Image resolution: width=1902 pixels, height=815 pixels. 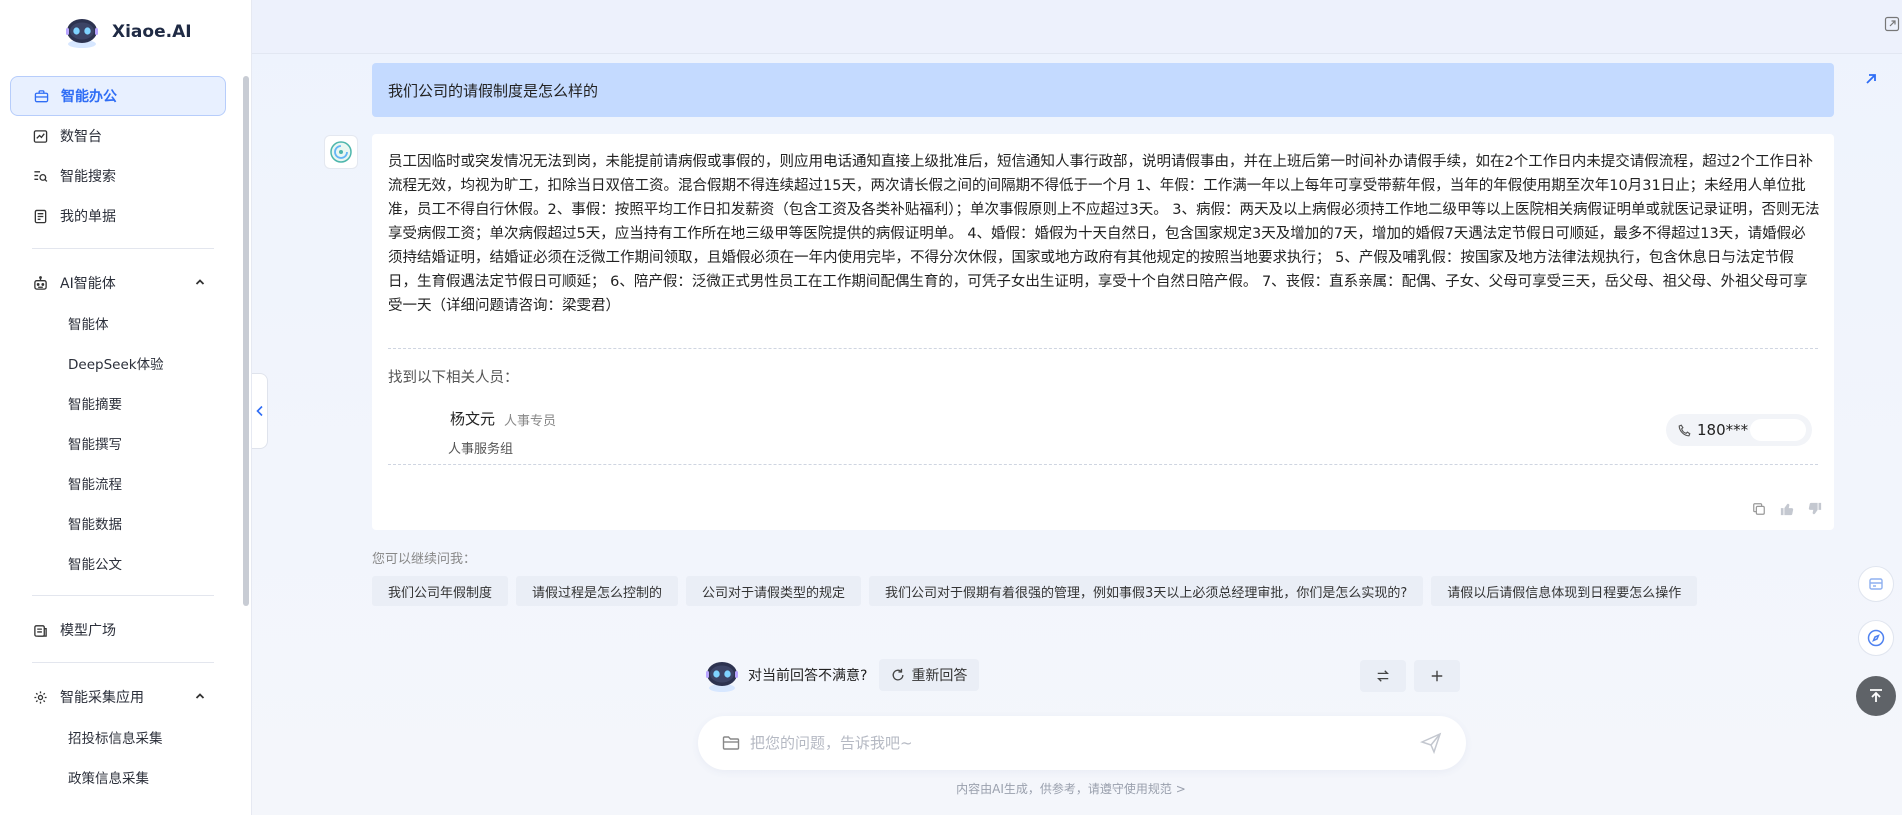 I want to click on phone-mask, so click(x=1778, y=430).